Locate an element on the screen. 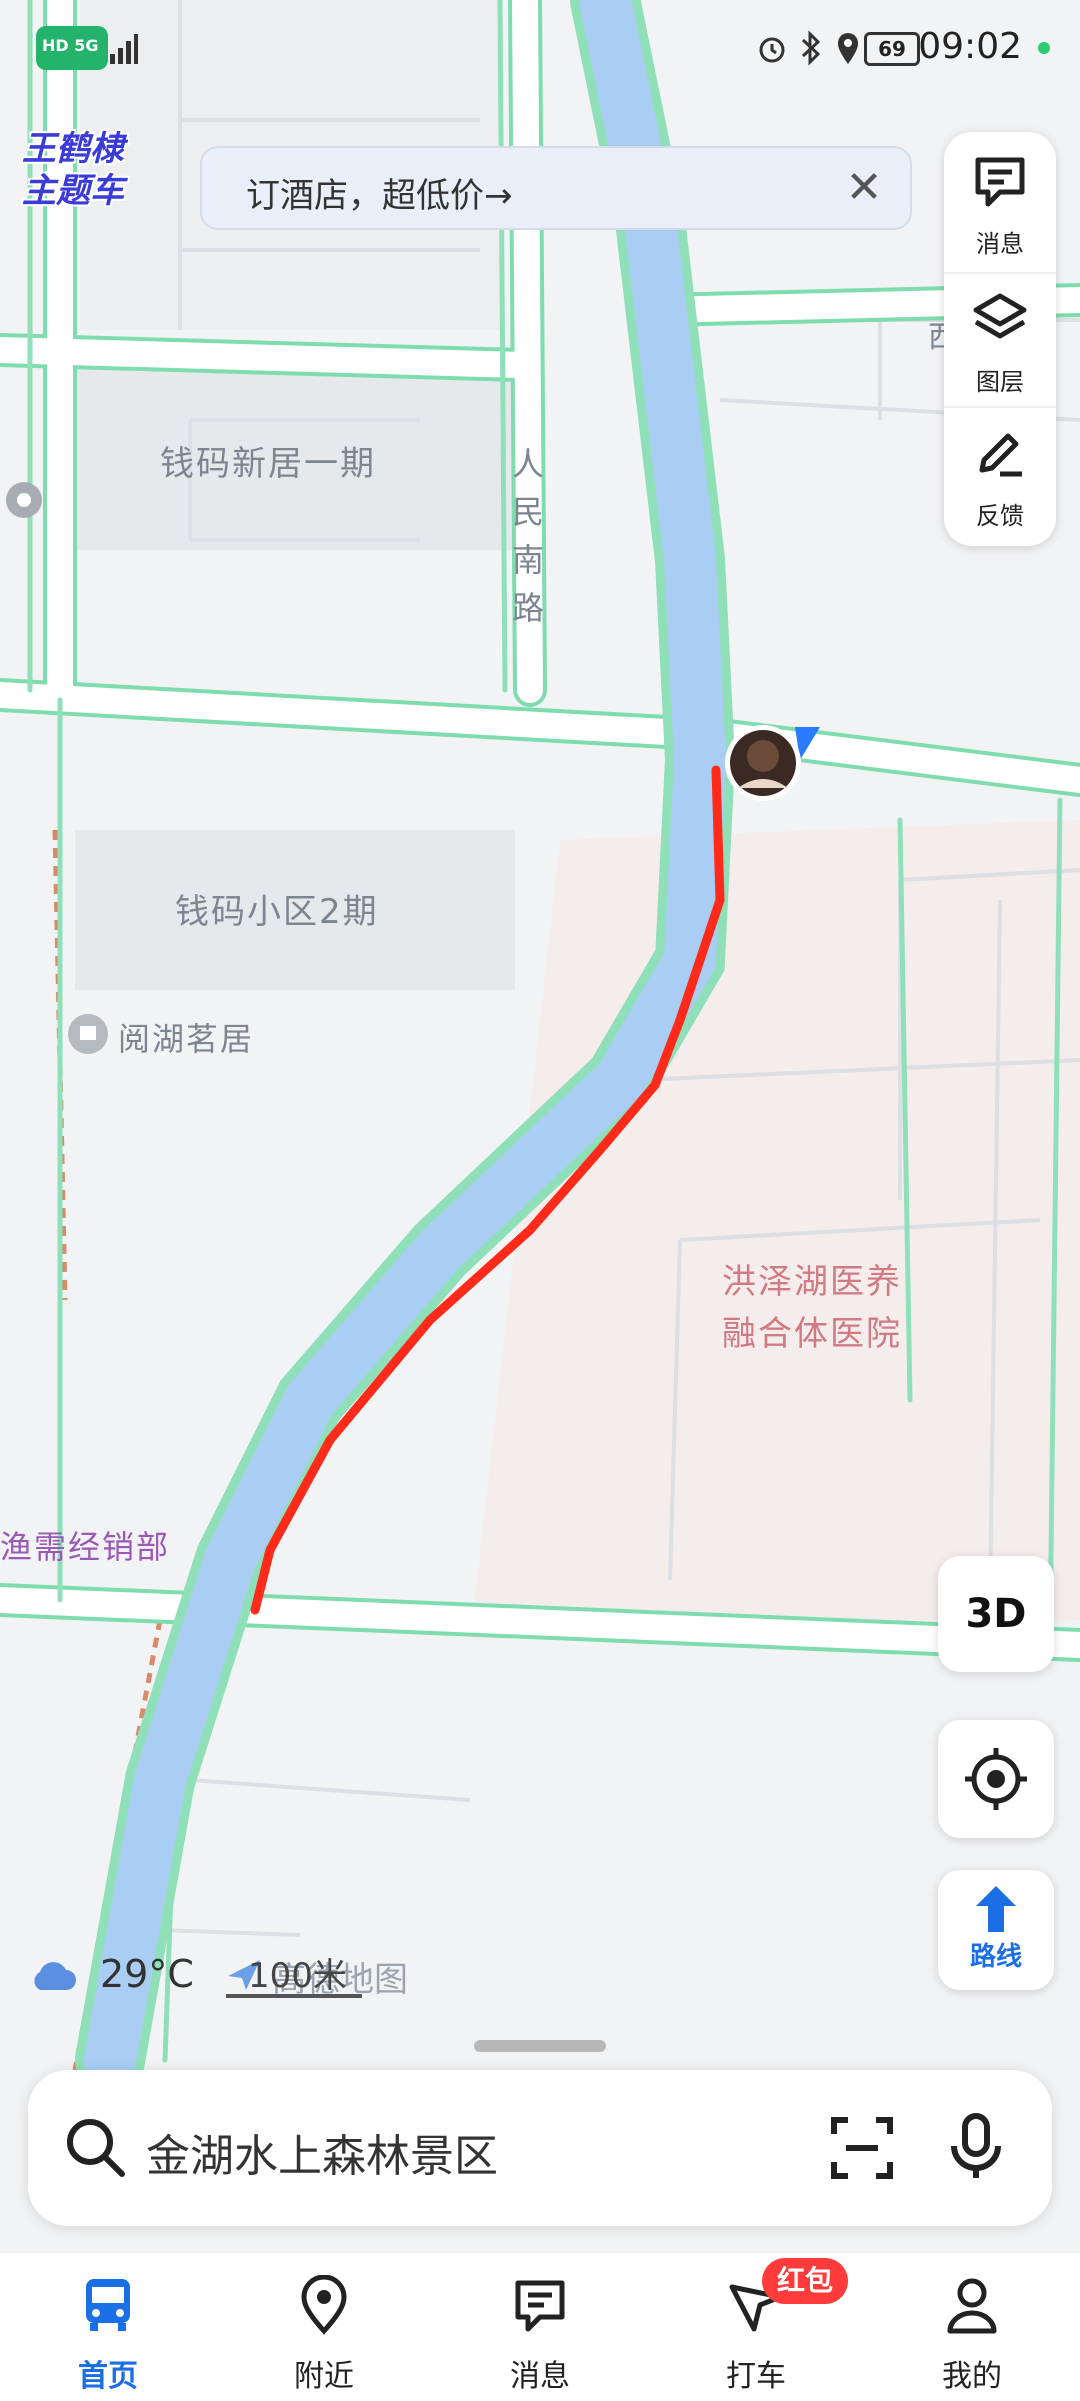 This screenshot has height=2401, width=1080. nav-messages: 消息 is located at coordinates (540, 2327).